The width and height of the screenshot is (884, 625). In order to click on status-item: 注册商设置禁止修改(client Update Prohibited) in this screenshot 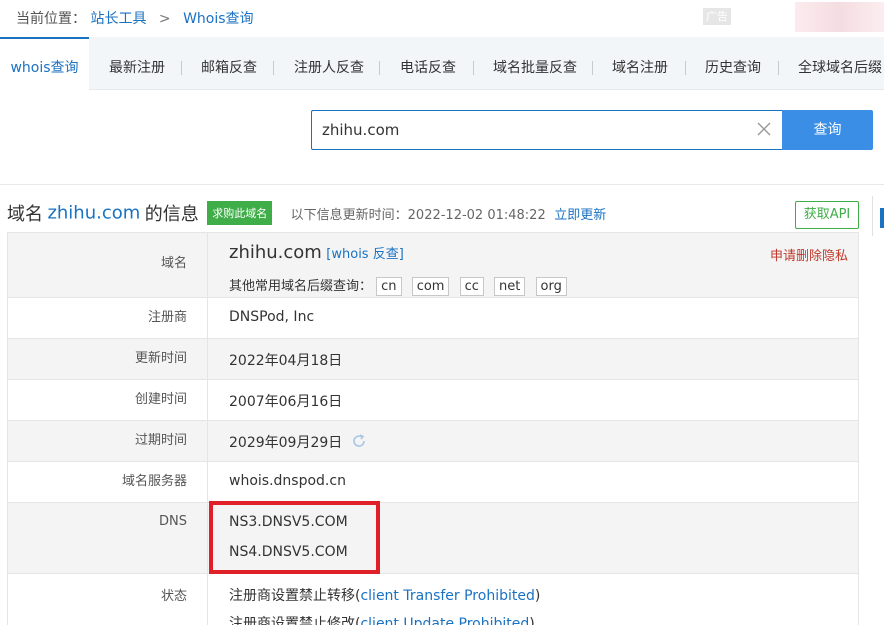, I will do `click(382, 619)`.